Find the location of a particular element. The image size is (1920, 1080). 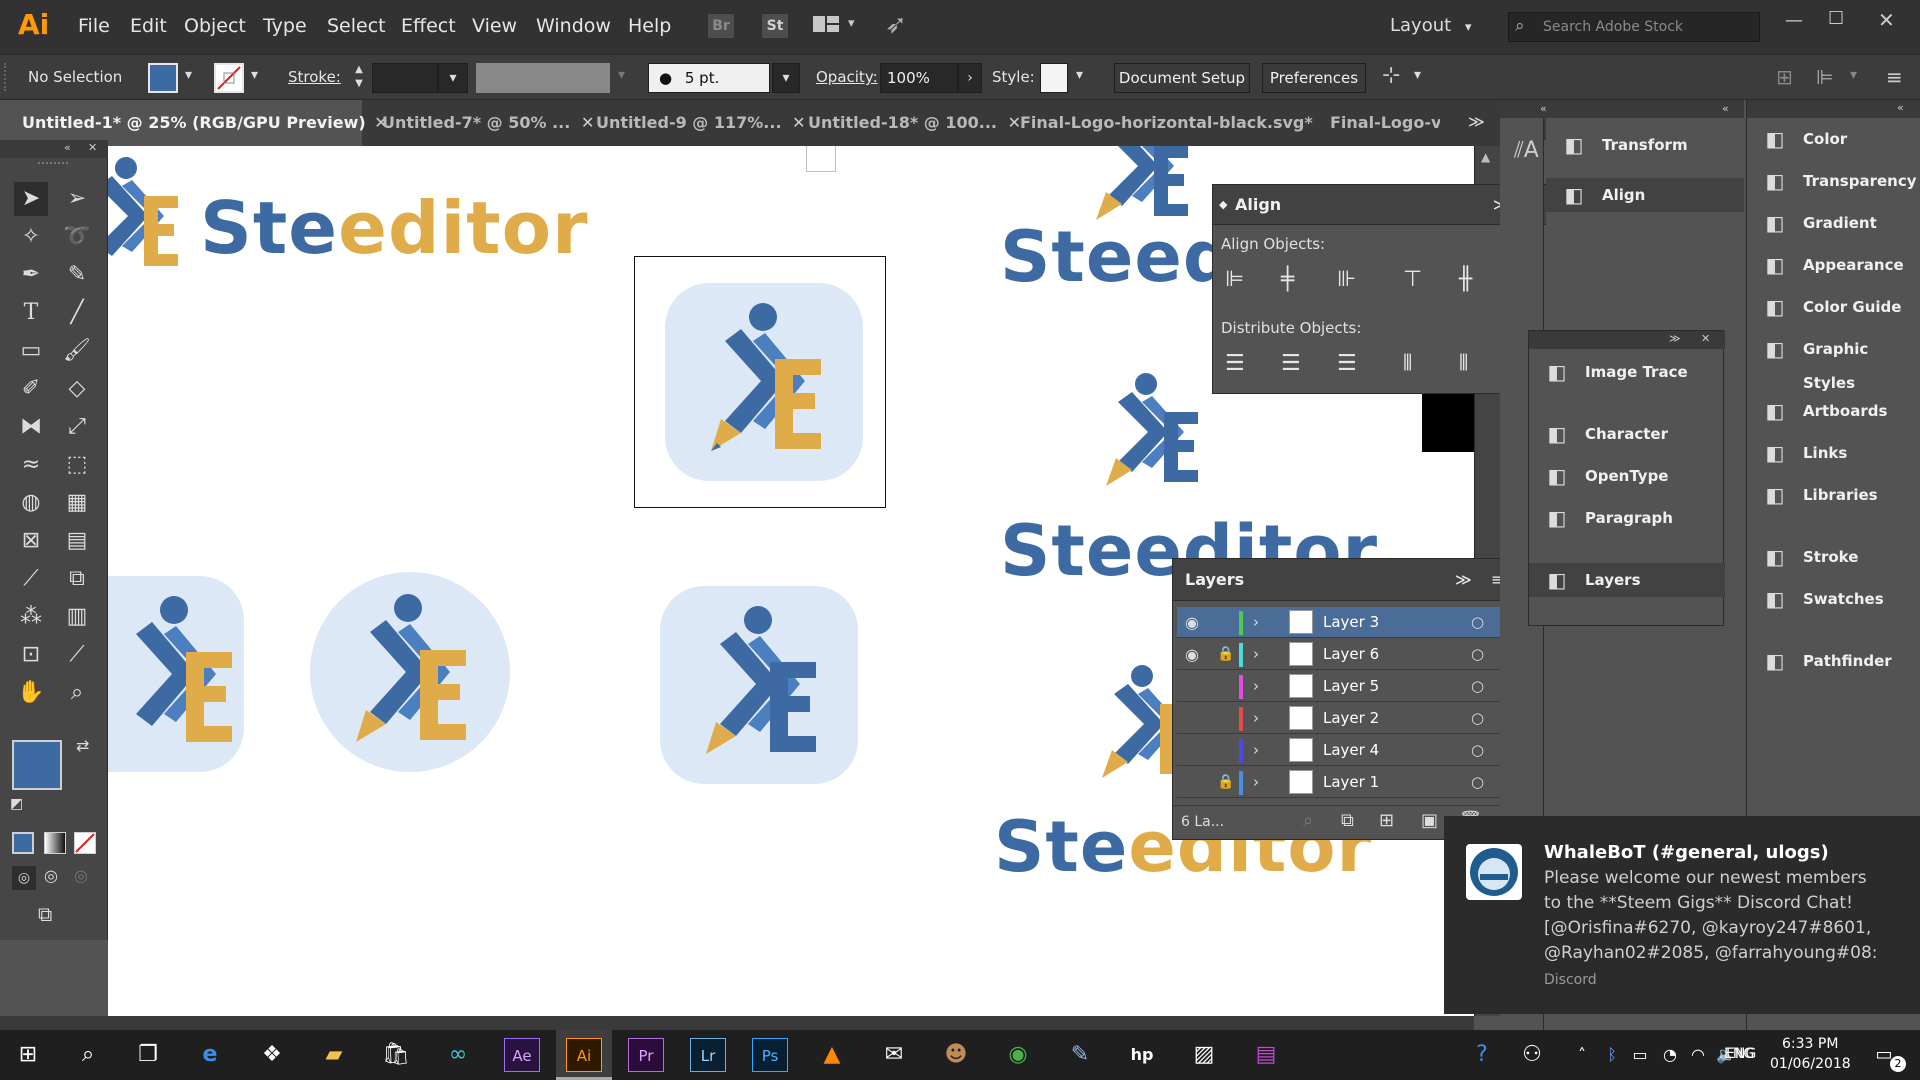

photoshop-icon: Ps is located at coordinates (770, 1055).